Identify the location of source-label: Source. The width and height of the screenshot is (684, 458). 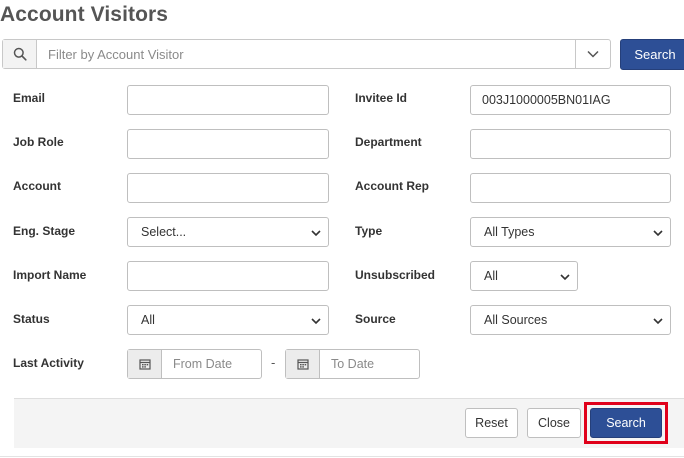
(375, 319).